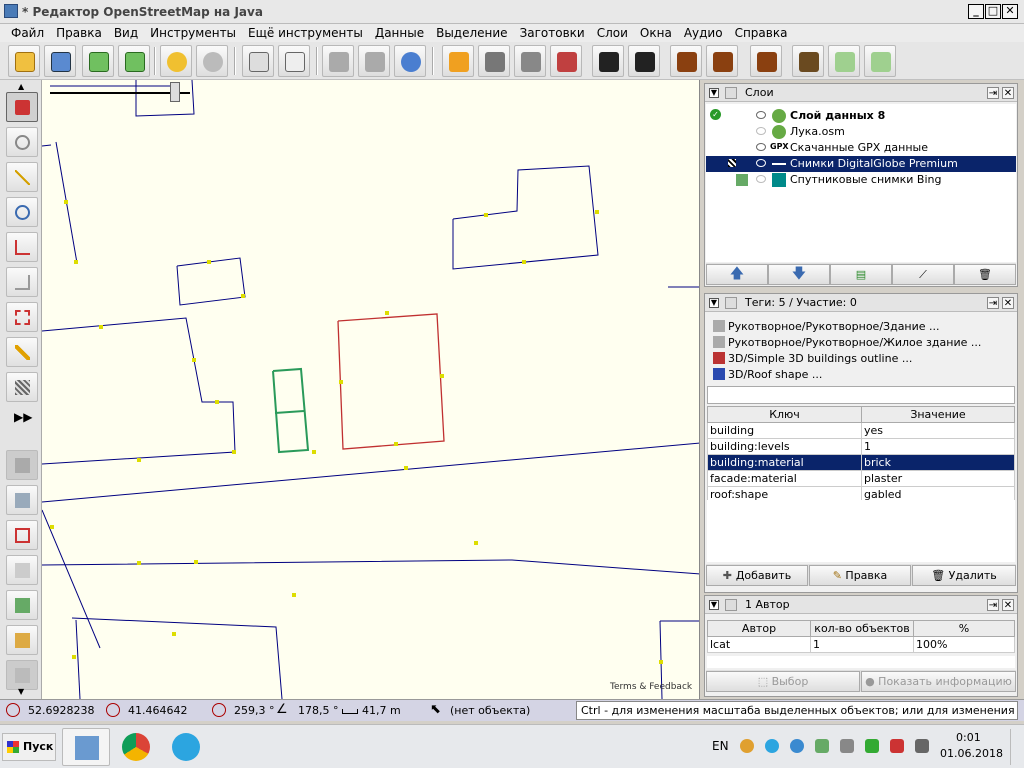  I want to click on authors-button, so click(22, 640).